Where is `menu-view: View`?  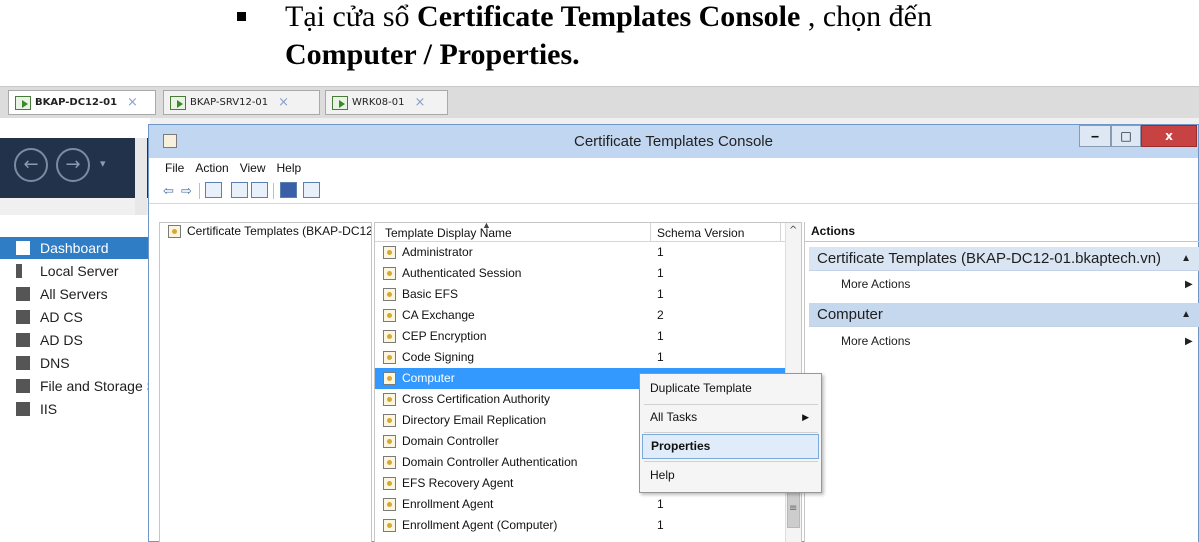
menu-view: View is located at coordinates (253, 168).